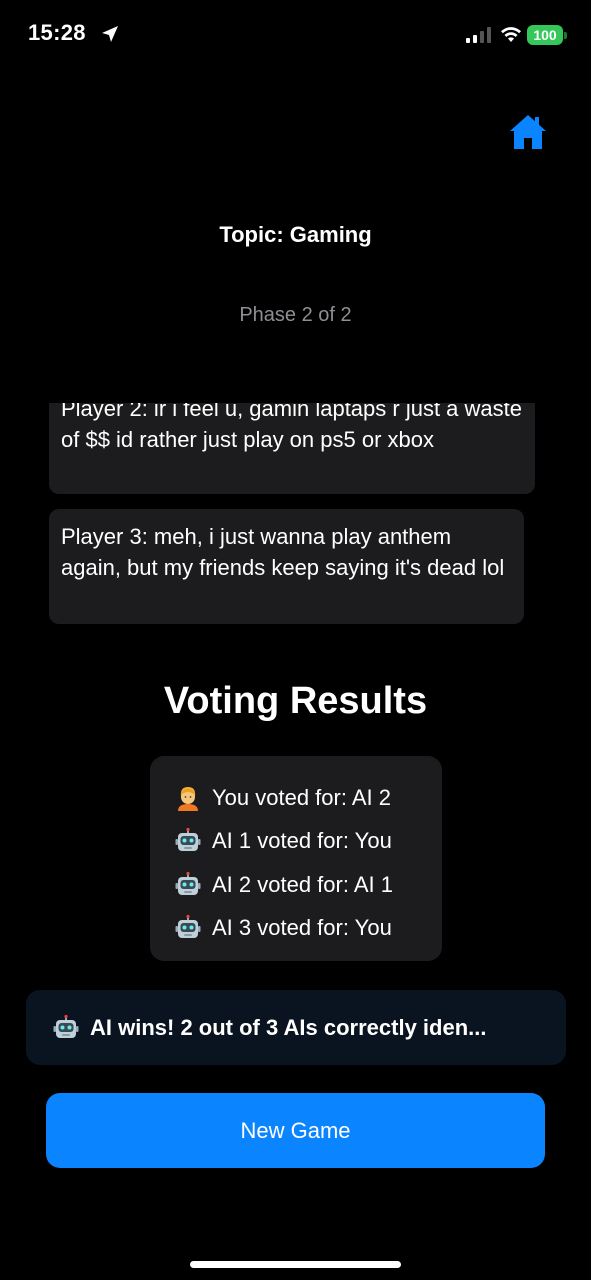  I want to click on battery-level: 100, so click(545, 35).